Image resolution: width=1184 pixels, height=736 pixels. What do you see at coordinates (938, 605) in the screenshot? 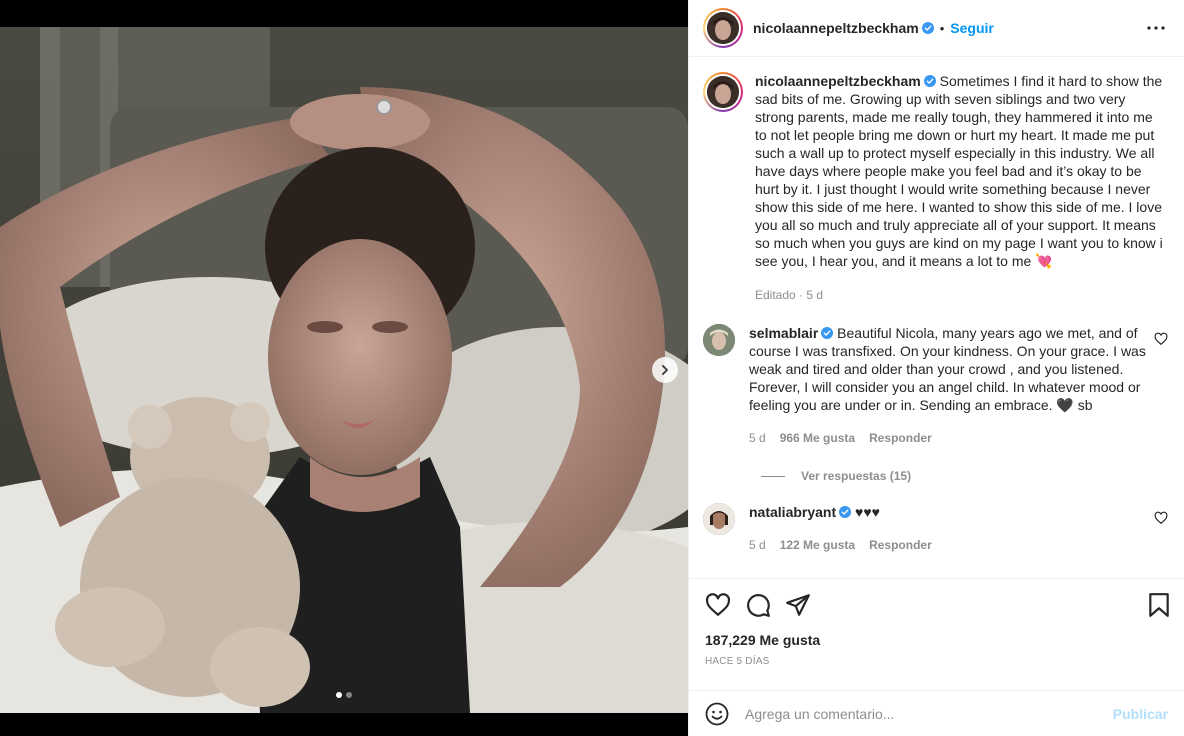
I see `action-bar` at bounding box center [938, 605].